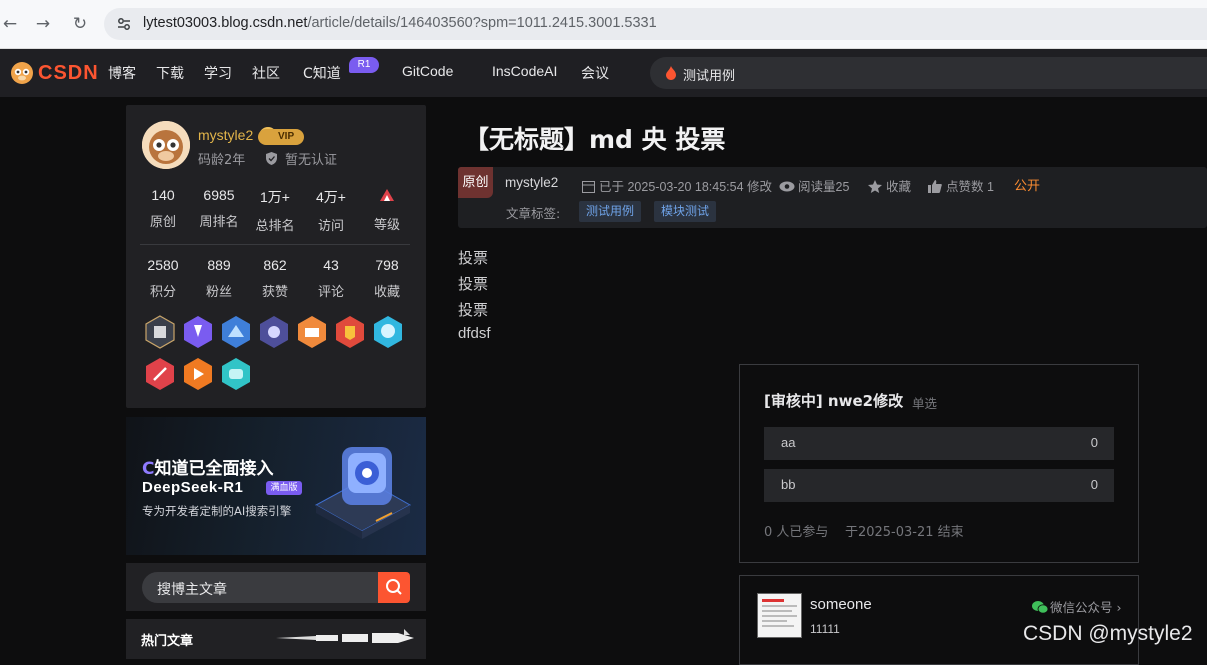 The width and height of the screenshot is (1207, 665). Describe the element at coordinates (275, 210) in the screenshot. I see `stat-total-rank: 1万+ 总排名` at that location.